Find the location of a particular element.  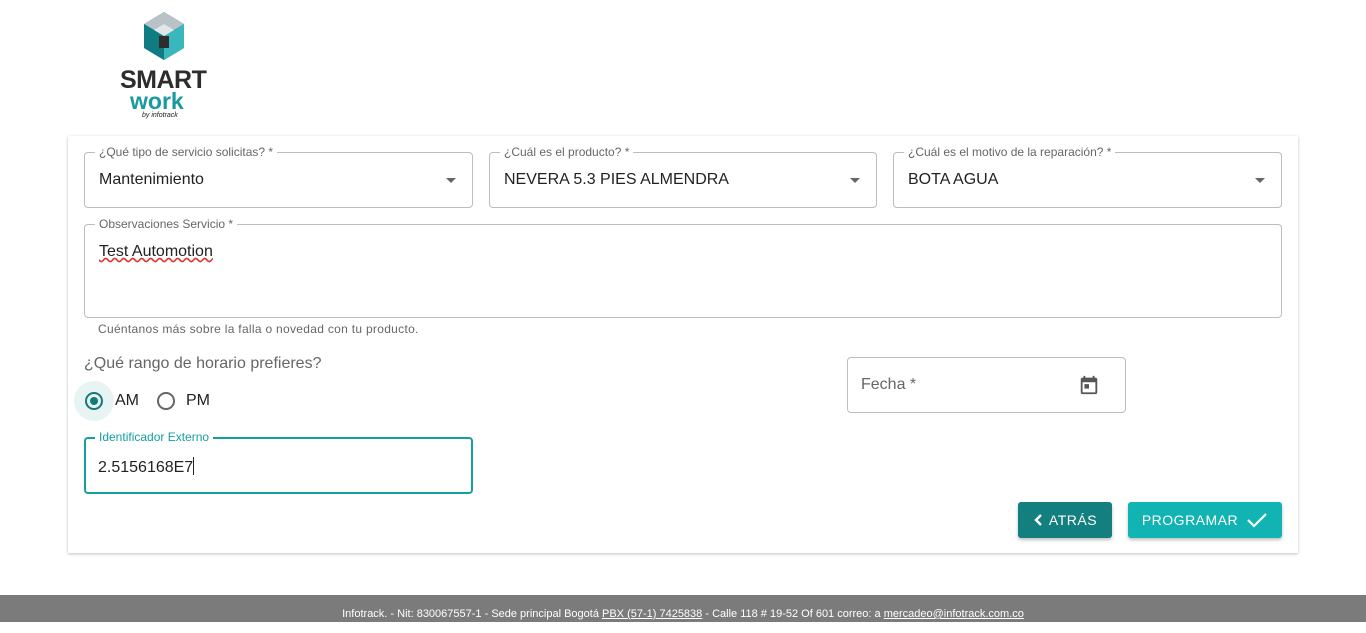

check-icon is located at coordinates (1257, 520).